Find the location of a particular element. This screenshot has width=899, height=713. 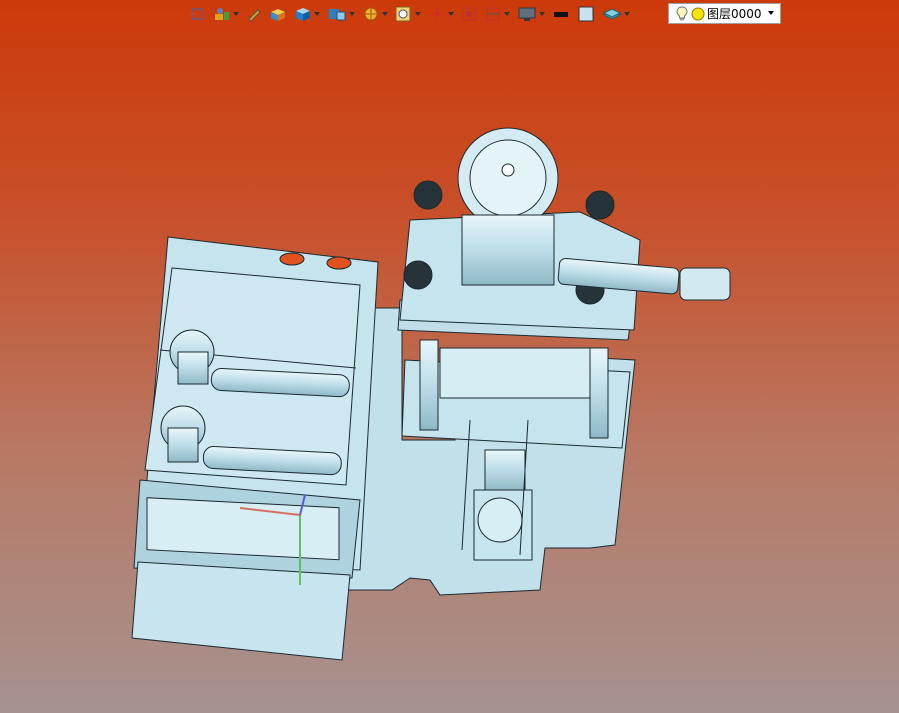

cabinet-front-panel is located at coordinates (241, 611).